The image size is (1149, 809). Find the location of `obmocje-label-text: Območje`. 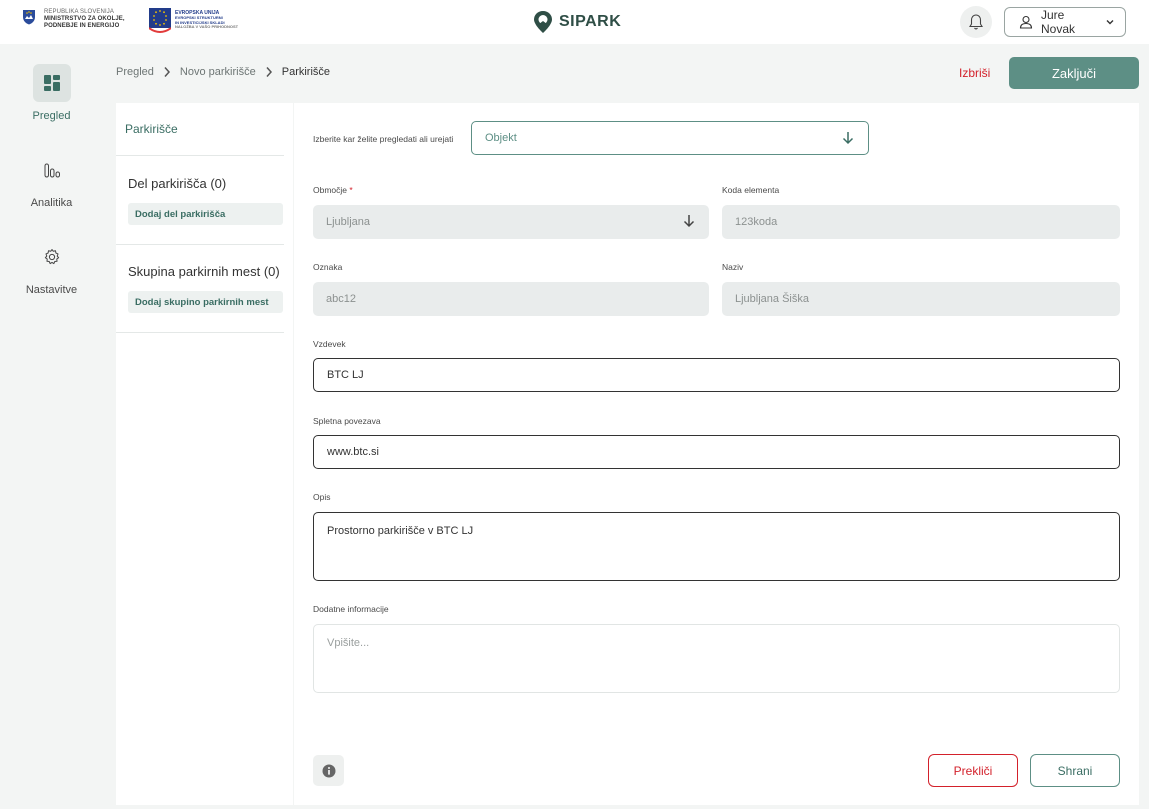

obmocje-label-text: Območje is located at coordinates (330, 190).